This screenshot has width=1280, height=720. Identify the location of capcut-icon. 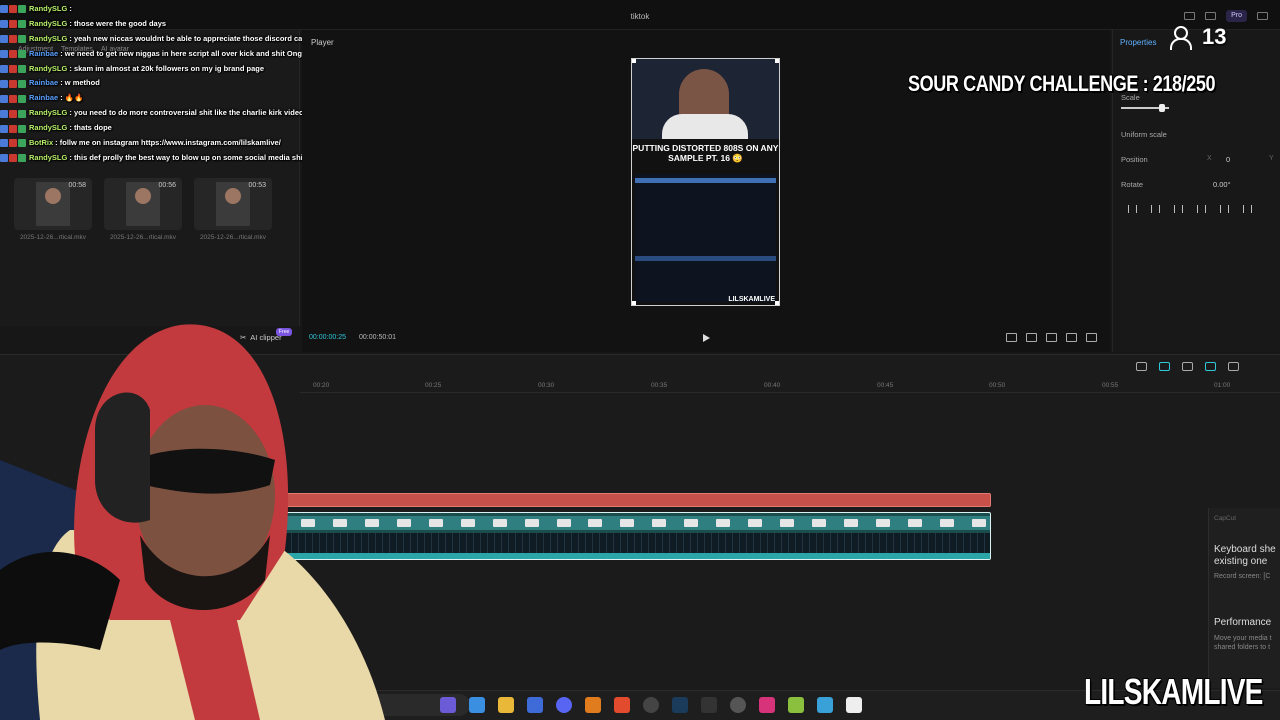
(854, 705).